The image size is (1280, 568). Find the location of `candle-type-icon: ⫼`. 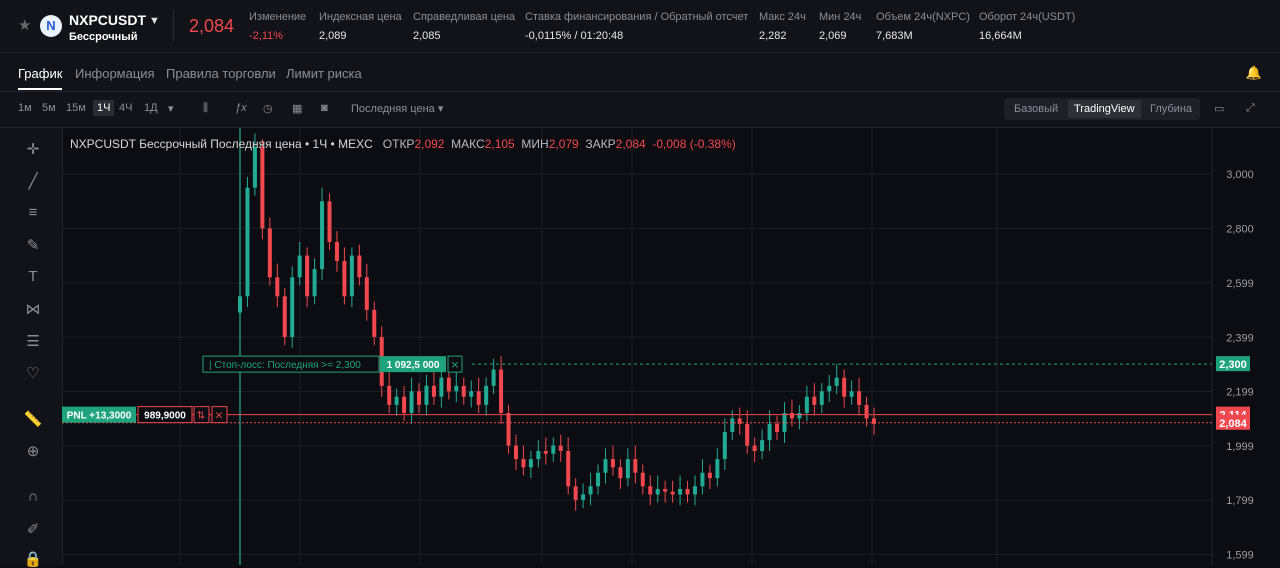

candle-type-icon: ⫼ is located at coordinates (205, 108).